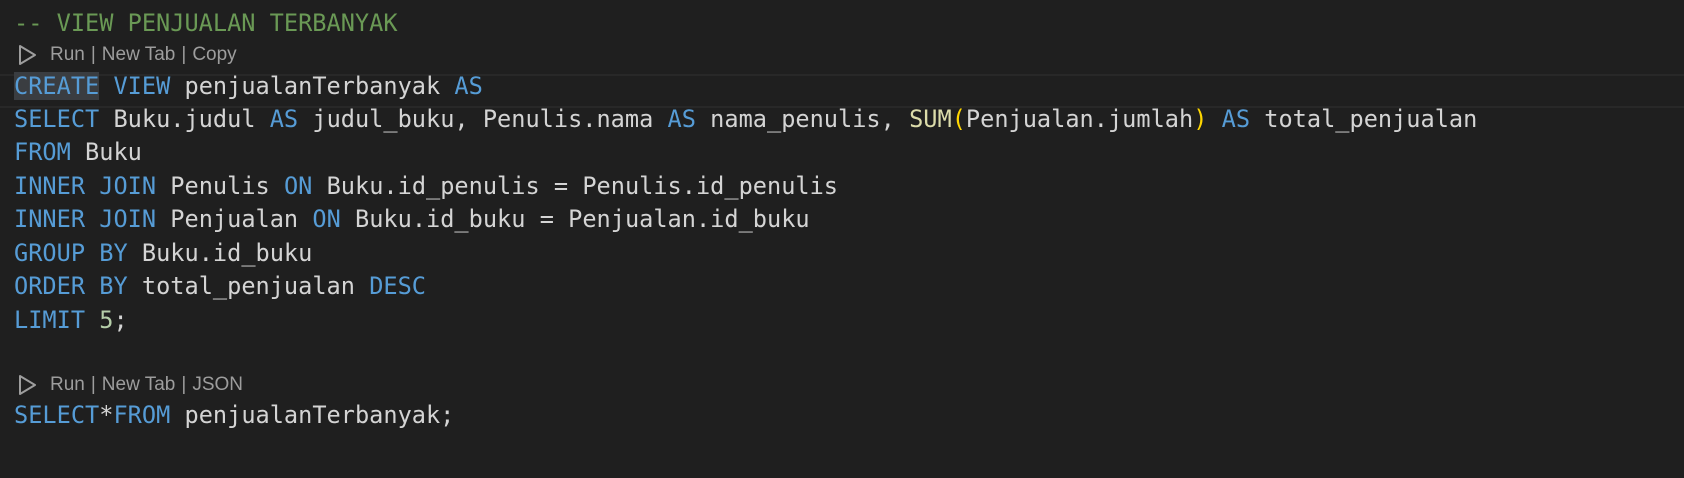 This screenshot has width=1684, height=478. I want to click on keyword: ORDER, so click(50, 286).